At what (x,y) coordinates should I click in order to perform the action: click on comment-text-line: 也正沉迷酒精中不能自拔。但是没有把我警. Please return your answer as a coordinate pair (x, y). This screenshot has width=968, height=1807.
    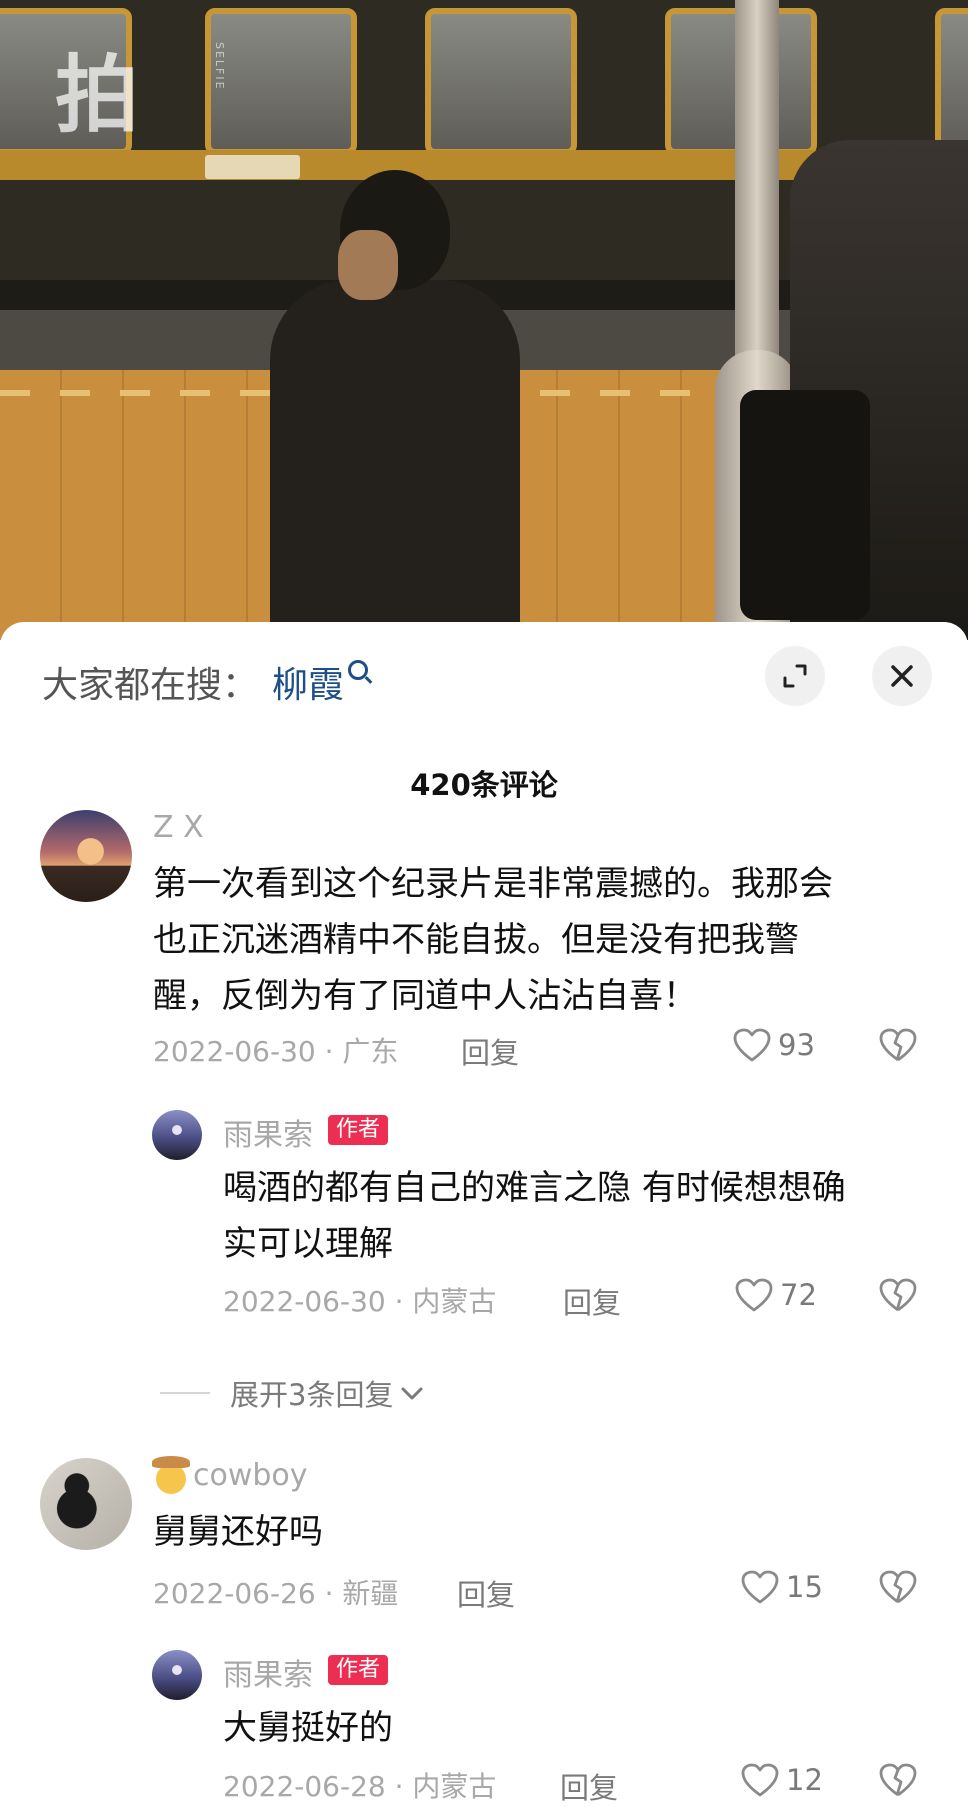
    Looking at the image, I should click on (476, 940).